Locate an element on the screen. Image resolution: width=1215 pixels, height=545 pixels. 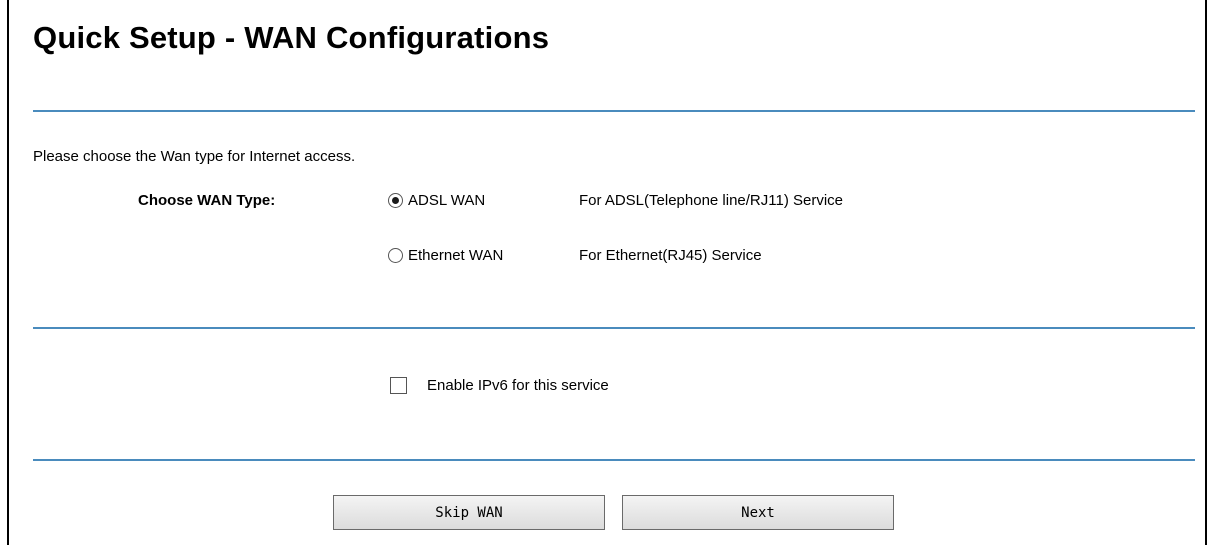
ipv6-option: Enable IPv6 for this service is located at coordinates (499, 385).